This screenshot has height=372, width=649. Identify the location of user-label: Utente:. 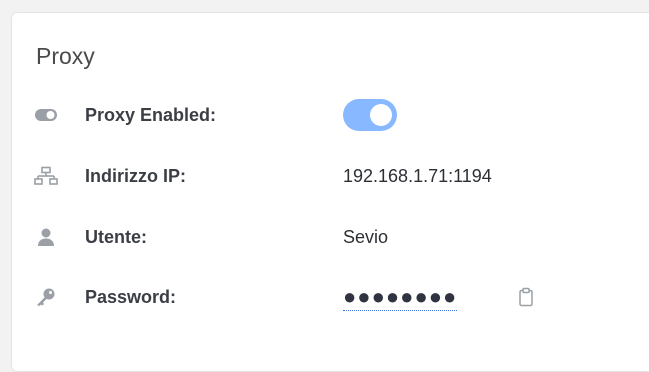
(116, 237).